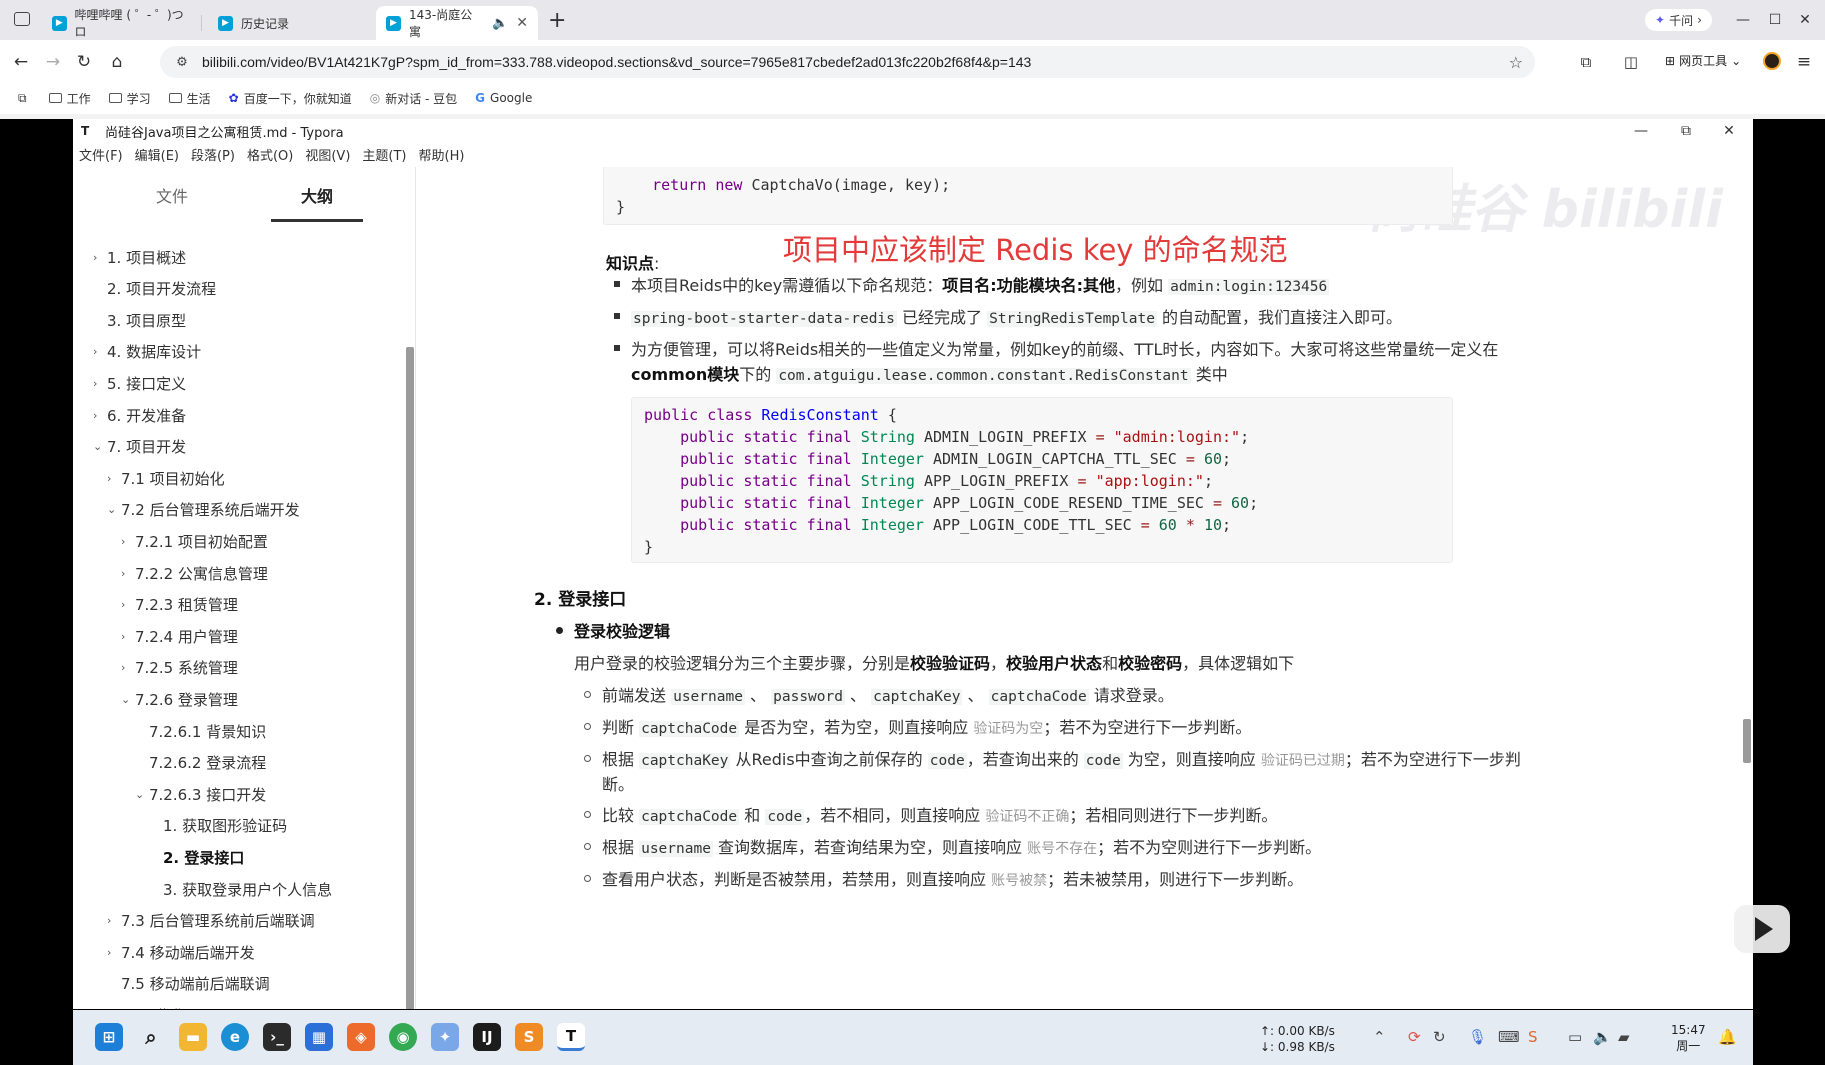 This screenshot has height=1065, width=1825. What do you see at coordinates (218, 826) in the screenshot?
I see `outline-item: 1. 获取图形验证码` at bounding box center [218, 826].